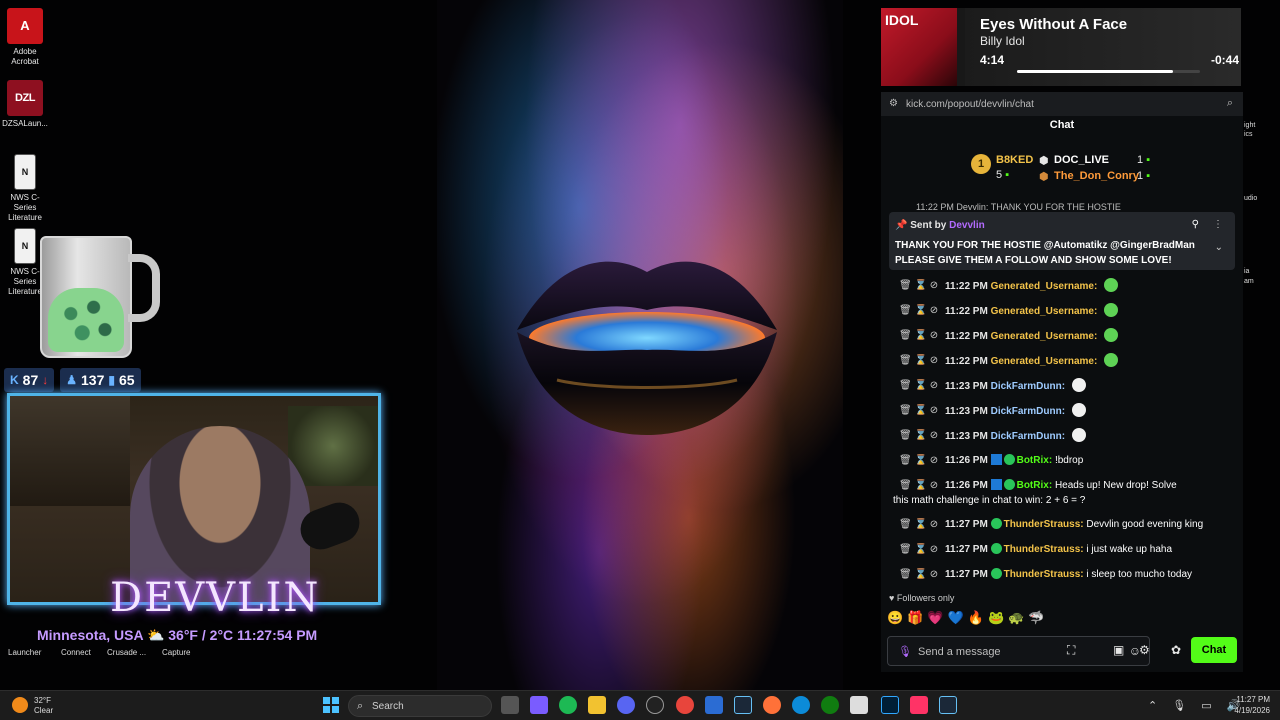 This screenshot has height=720, width=1280. Describe the element at coordinates (1253, 699) in the screenshot. I see `clock-time: 11:27 PM` at that location.